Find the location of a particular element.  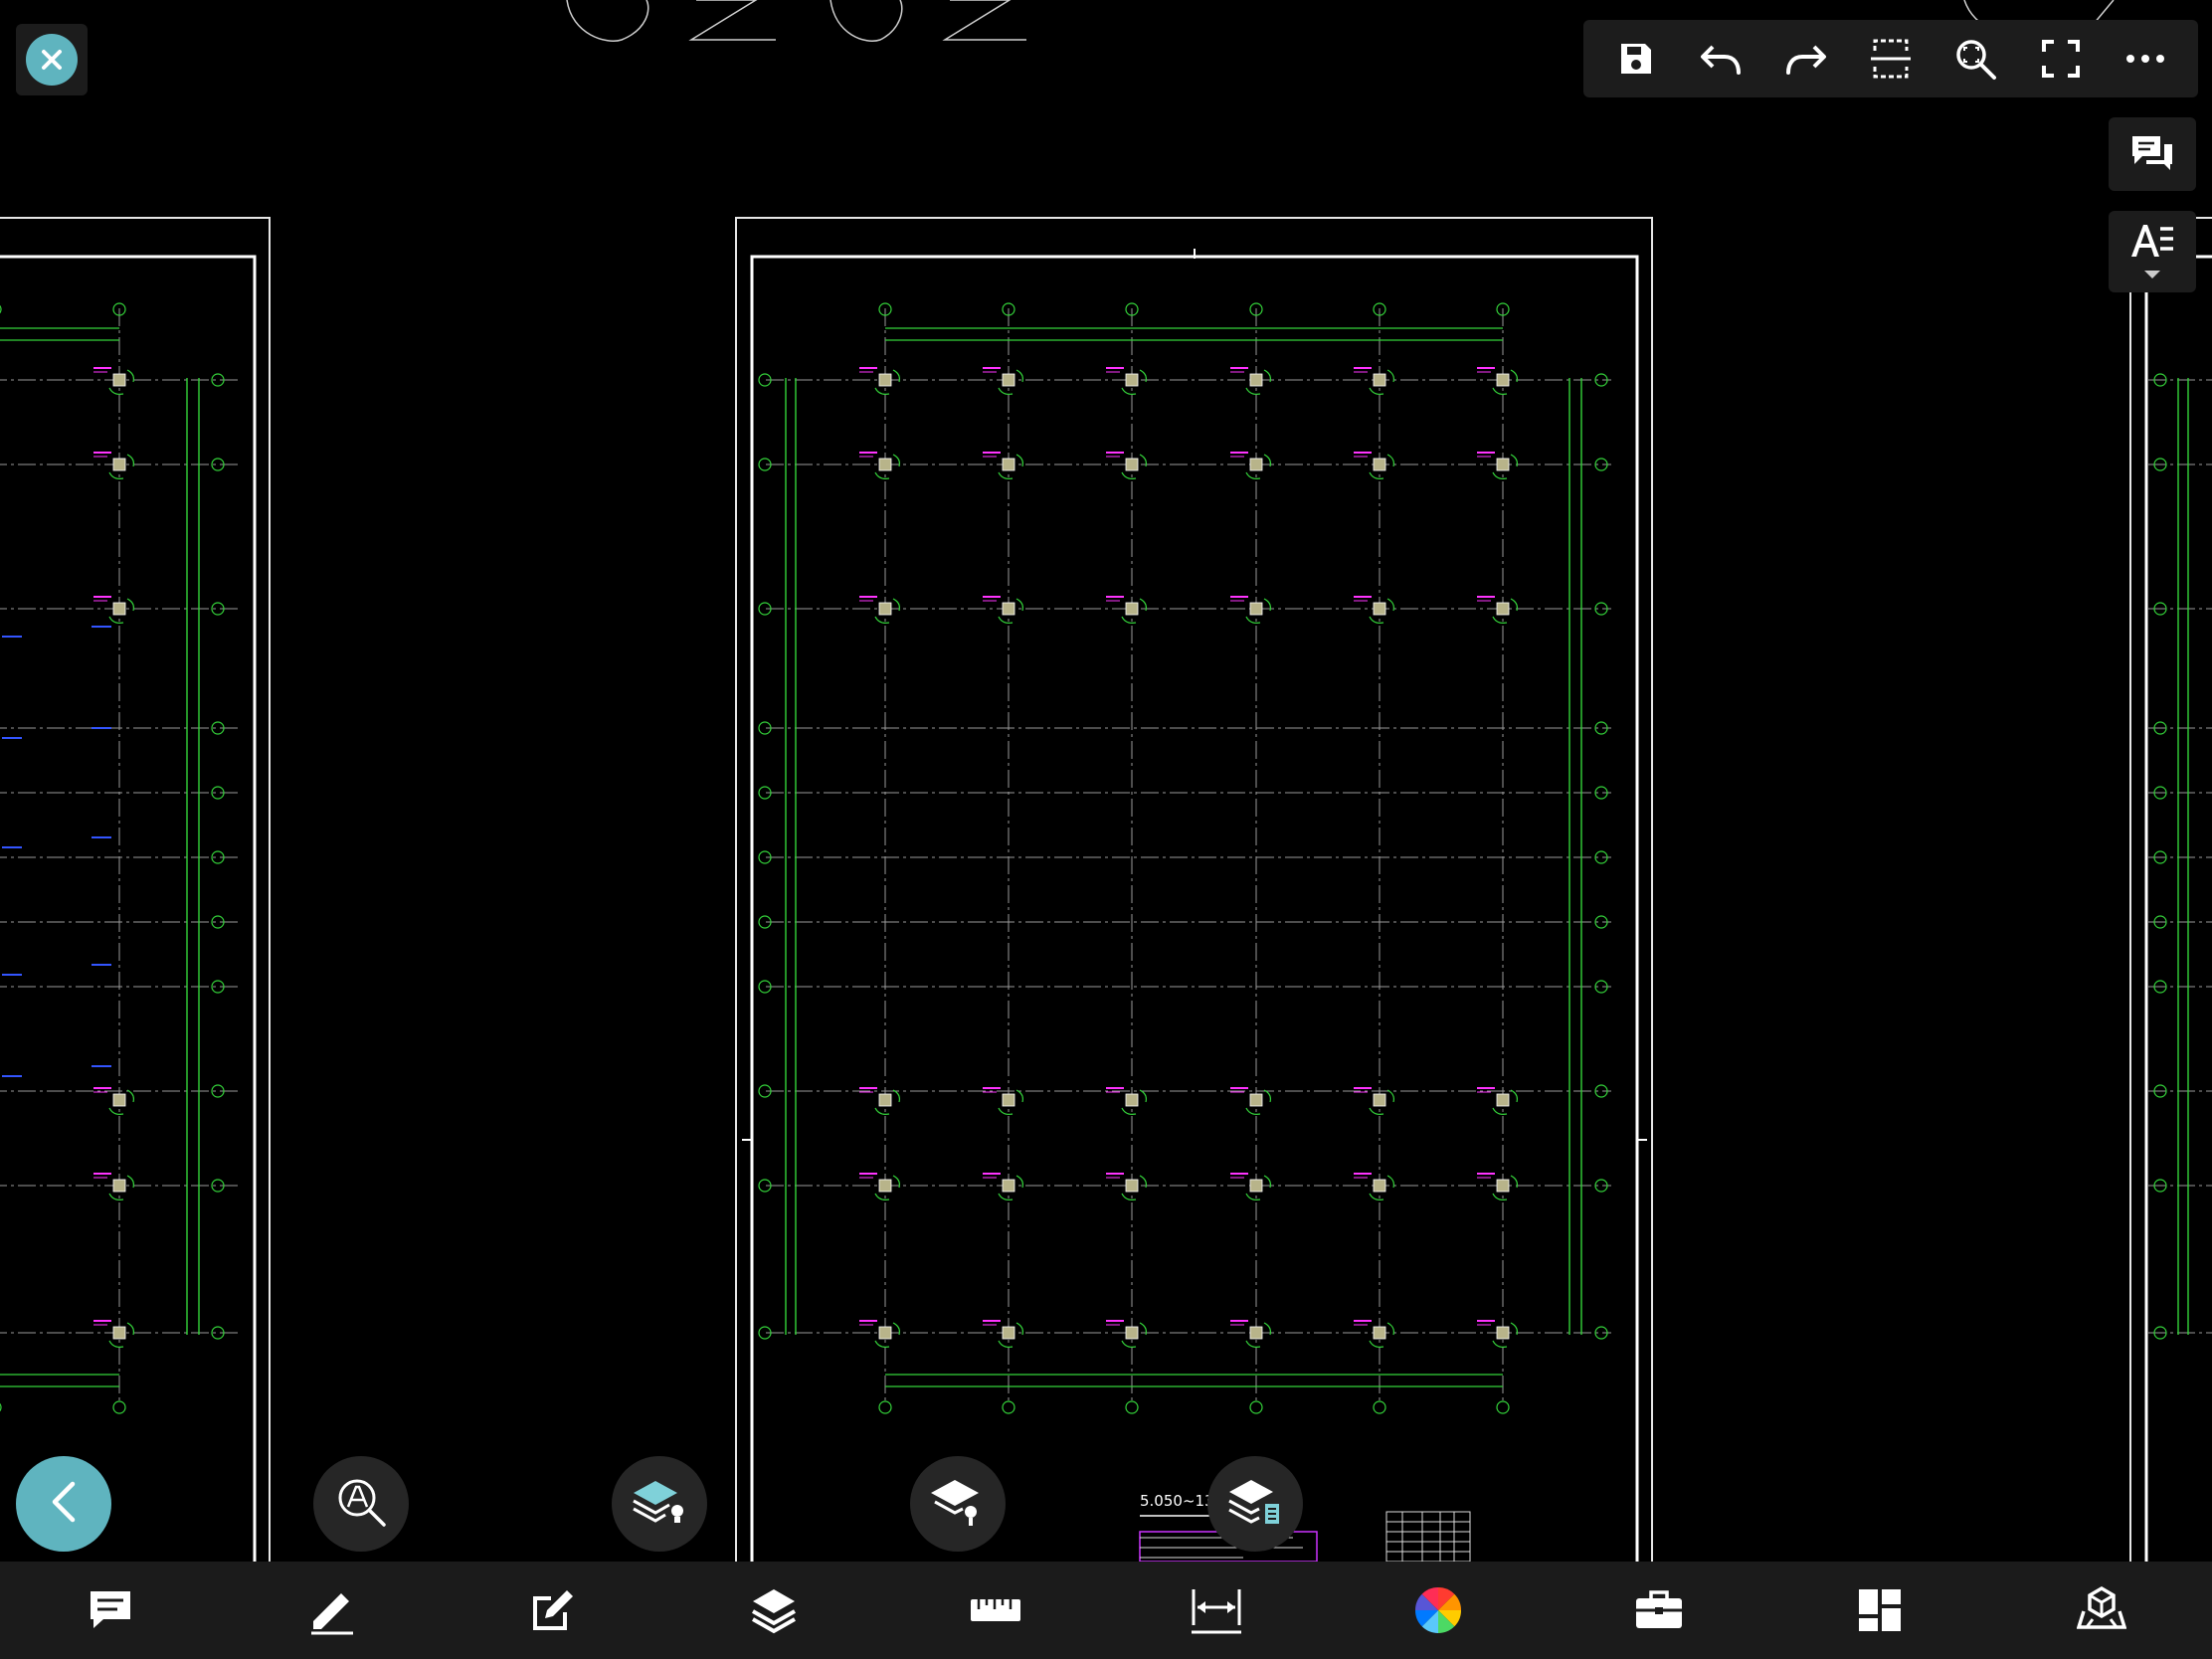

layer-list-button is located at coordinates (1255, 1504).